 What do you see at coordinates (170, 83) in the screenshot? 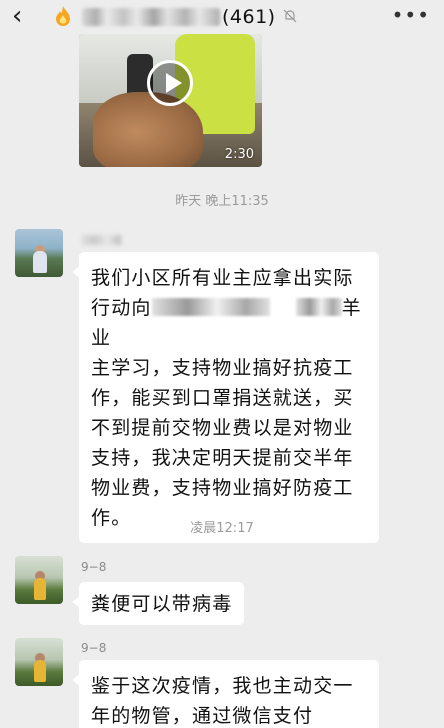
I see `play-icon` at bounding box center [170, 83].